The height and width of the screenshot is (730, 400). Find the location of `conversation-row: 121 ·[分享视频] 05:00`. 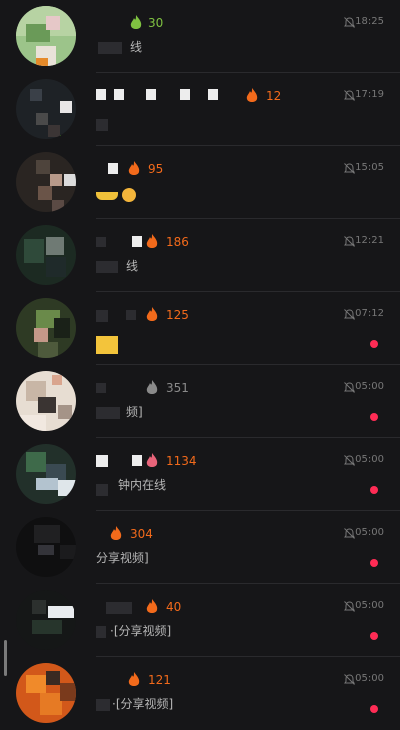

conversation-row: 121 ·[分享视频] 05:00 is located at coordinates (200, 693).